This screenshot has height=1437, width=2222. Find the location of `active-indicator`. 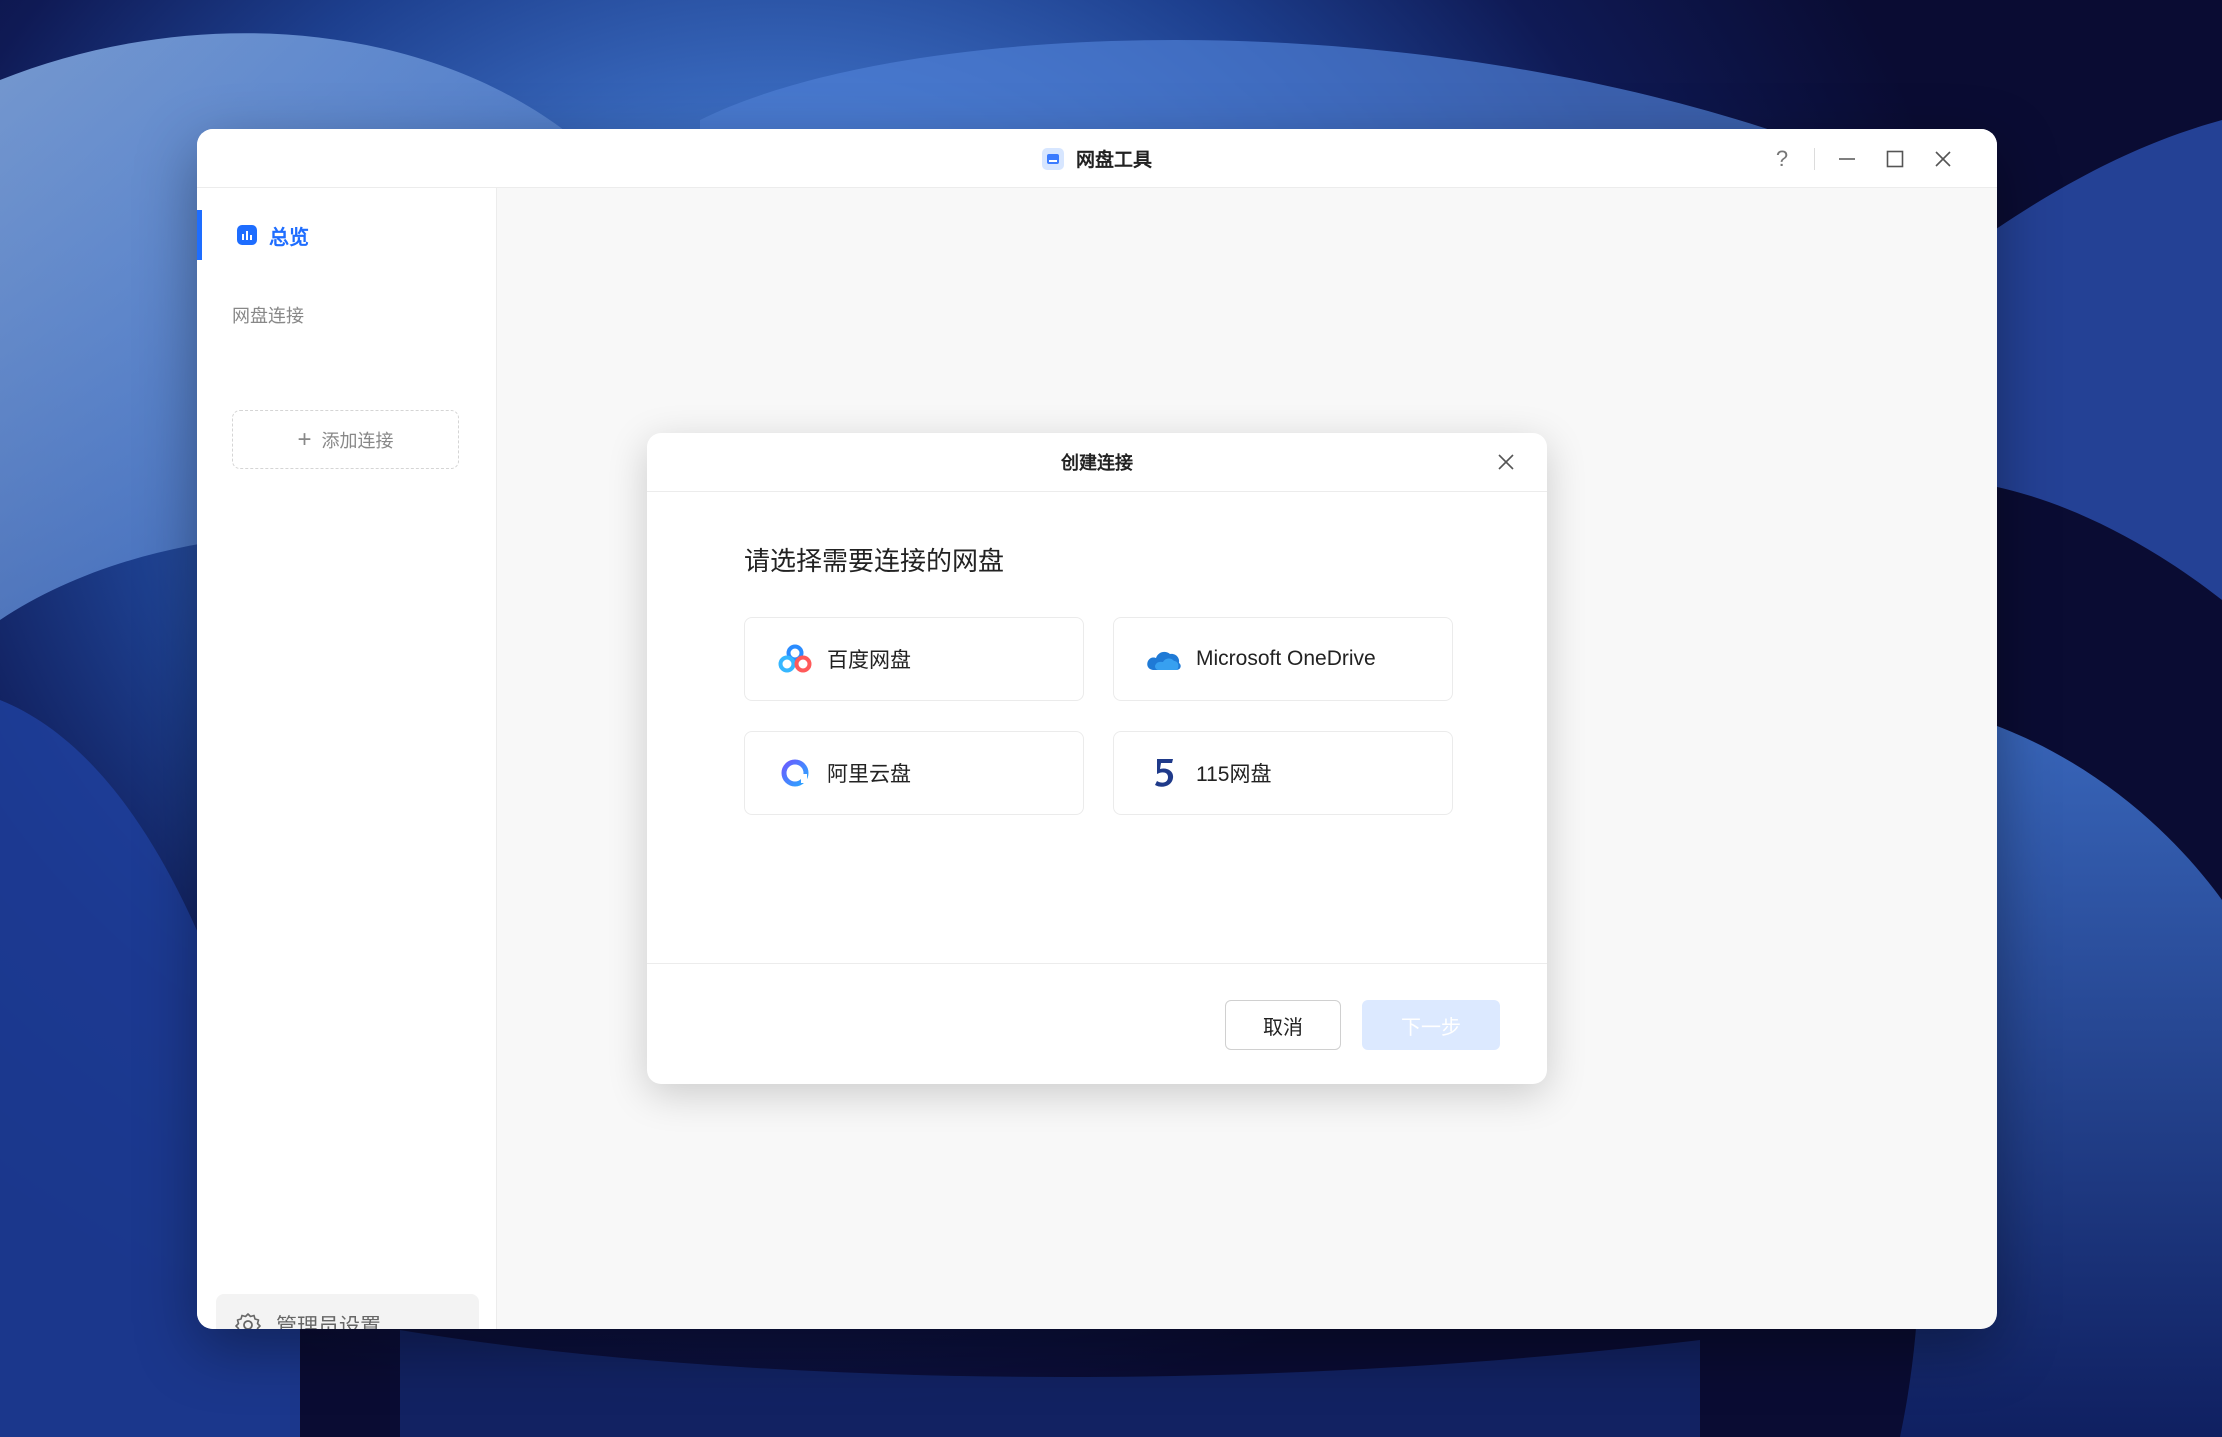

active-indicator is located at coordinates (199, 235).